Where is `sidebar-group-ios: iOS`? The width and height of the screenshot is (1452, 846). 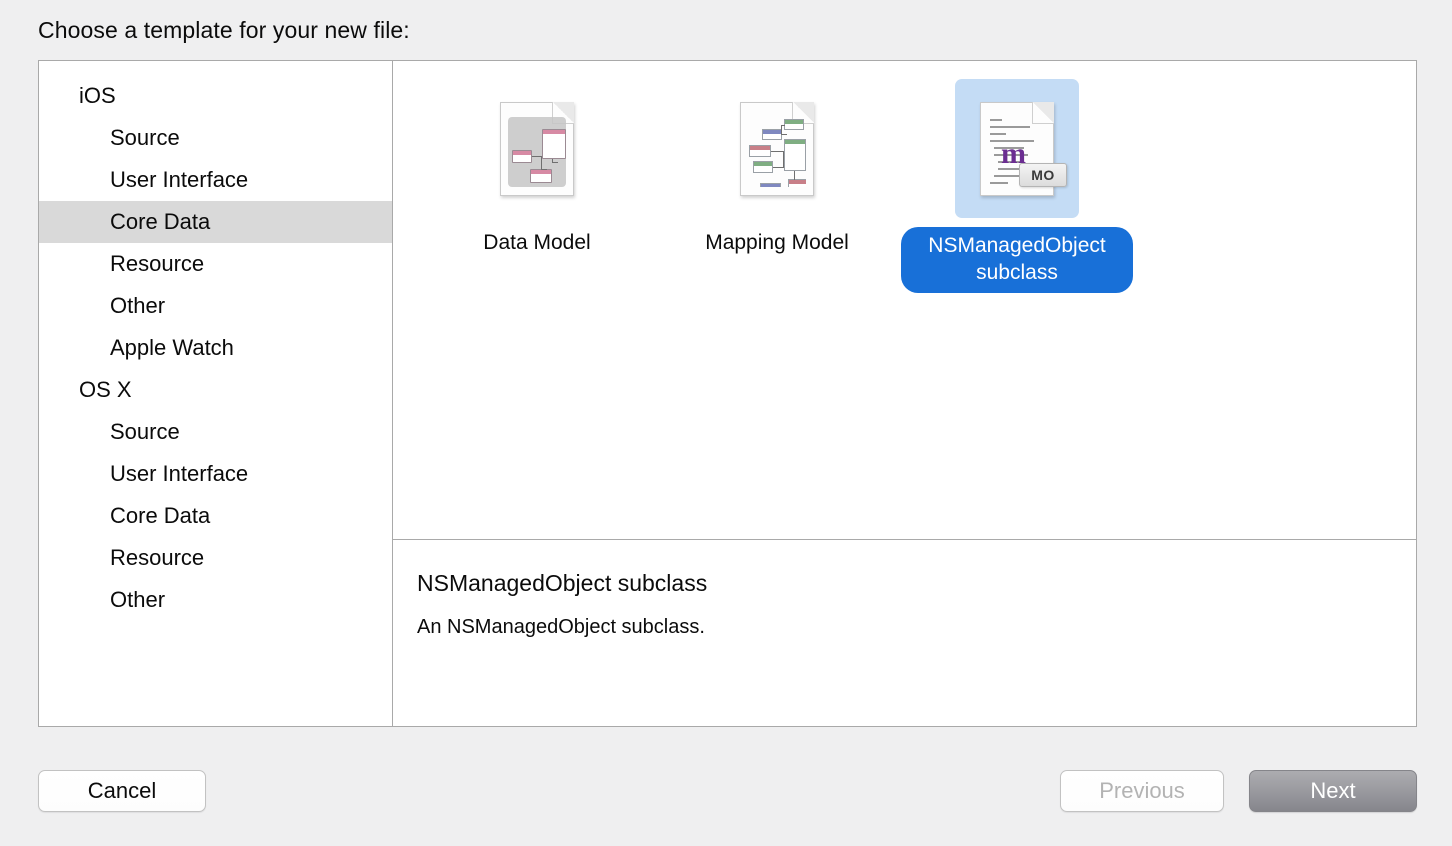
sidebar-group-ios: iOS is located at coordinates (97, 95).